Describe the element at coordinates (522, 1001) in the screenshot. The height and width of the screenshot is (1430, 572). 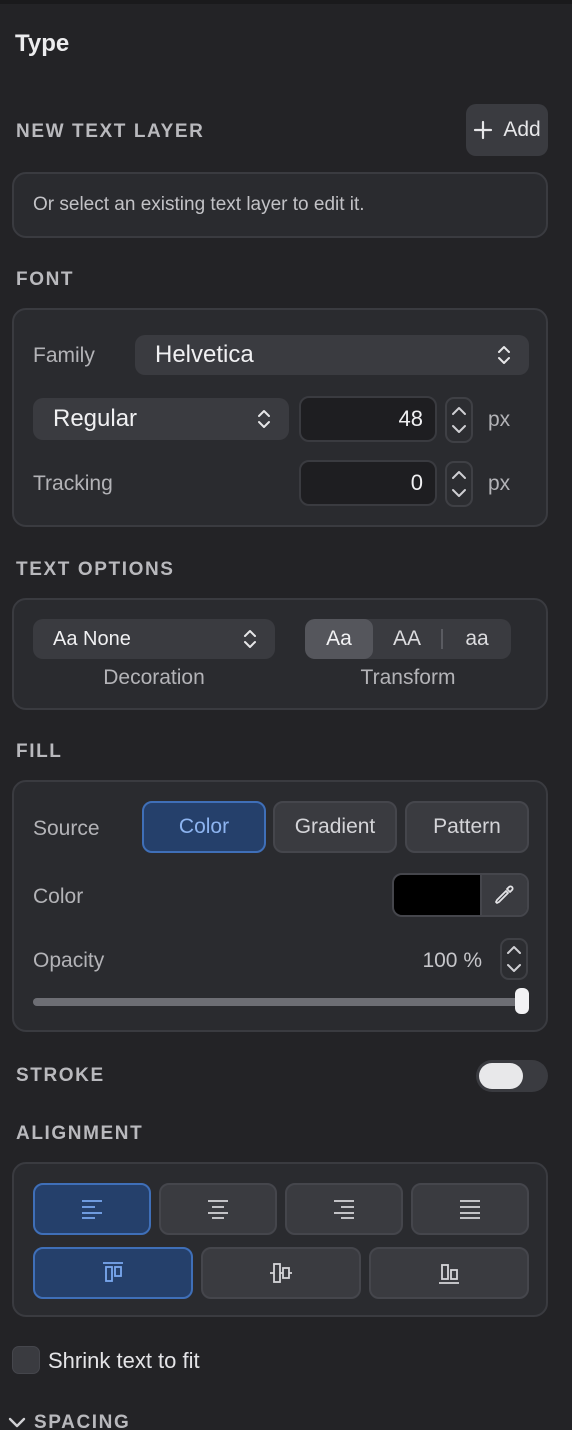
I see `opacity-slider-knob` at that location.